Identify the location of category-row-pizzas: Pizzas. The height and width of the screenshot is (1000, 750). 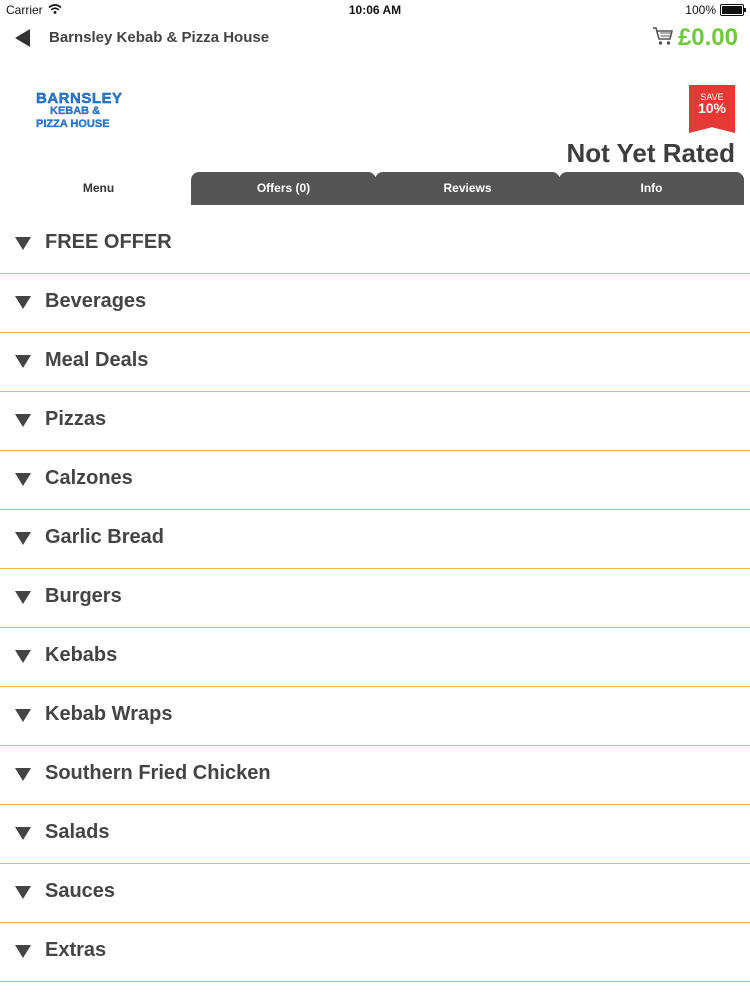
(375, 421).